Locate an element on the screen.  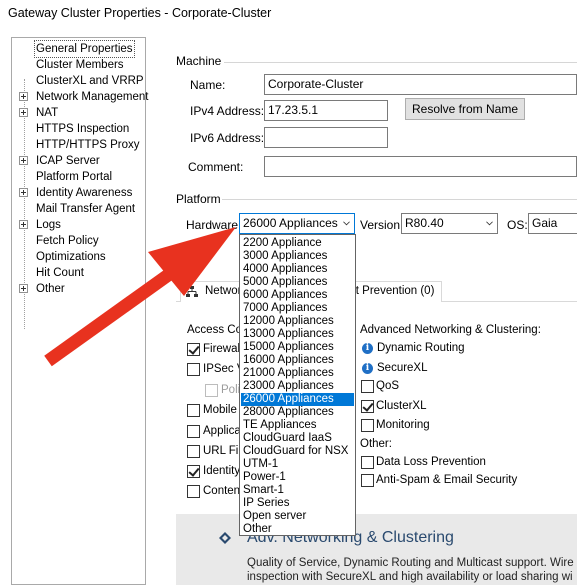
hardware-option: UTM-1 is located at coordinates (297, 464).